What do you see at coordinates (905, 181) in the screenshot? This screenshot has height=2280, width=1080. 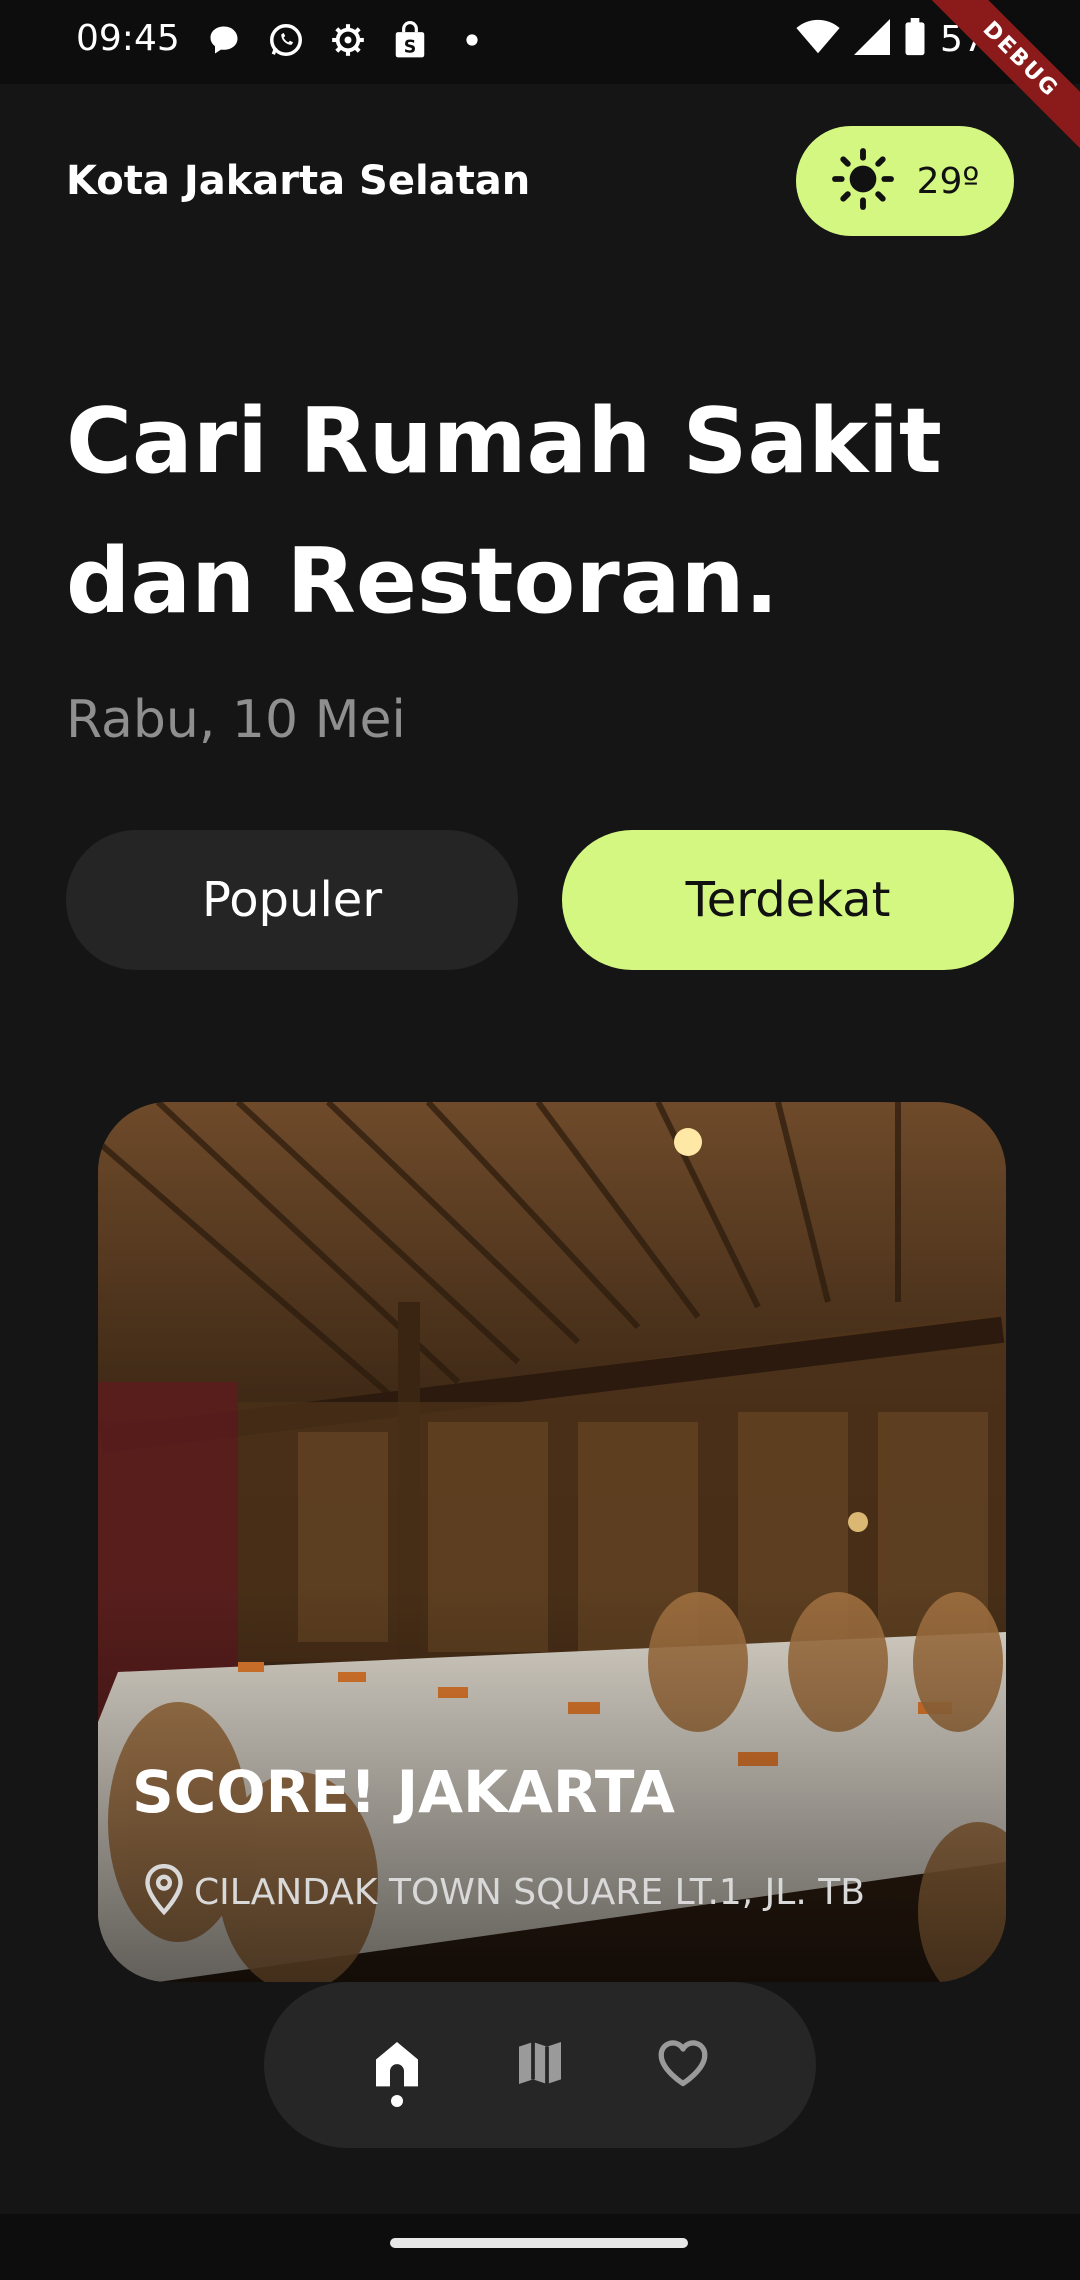 I see `weather-chip: 29º` at bounding box center [905, 181].